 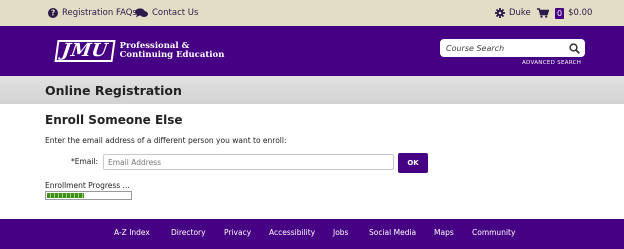 What do you see at coordinates (65, 195) in the screenshot?
I see `enrollment-progress-fill` at bounding box center [65, 195].